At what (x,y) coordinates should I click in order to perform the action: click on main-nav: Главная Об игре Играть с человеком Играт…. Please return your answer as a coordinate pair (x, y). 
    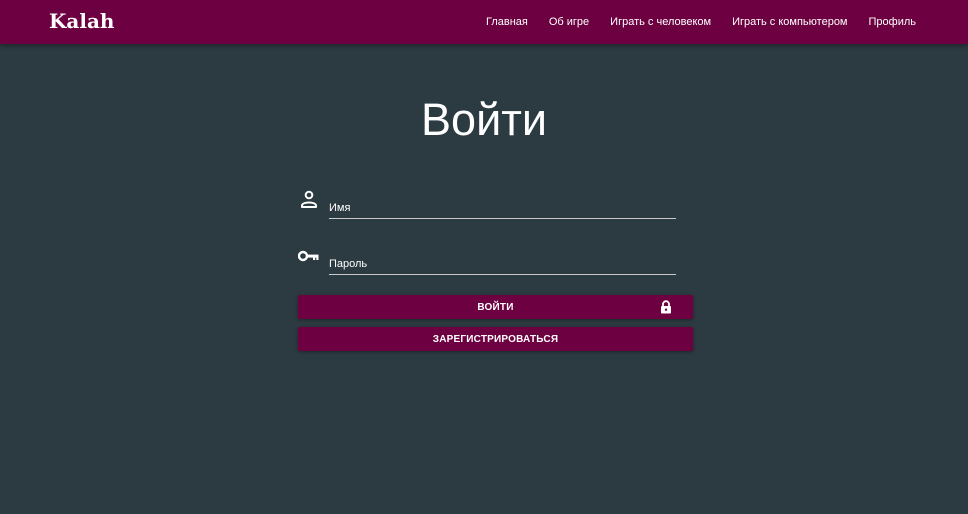
    Looking at the image, I should click on (690, 22).